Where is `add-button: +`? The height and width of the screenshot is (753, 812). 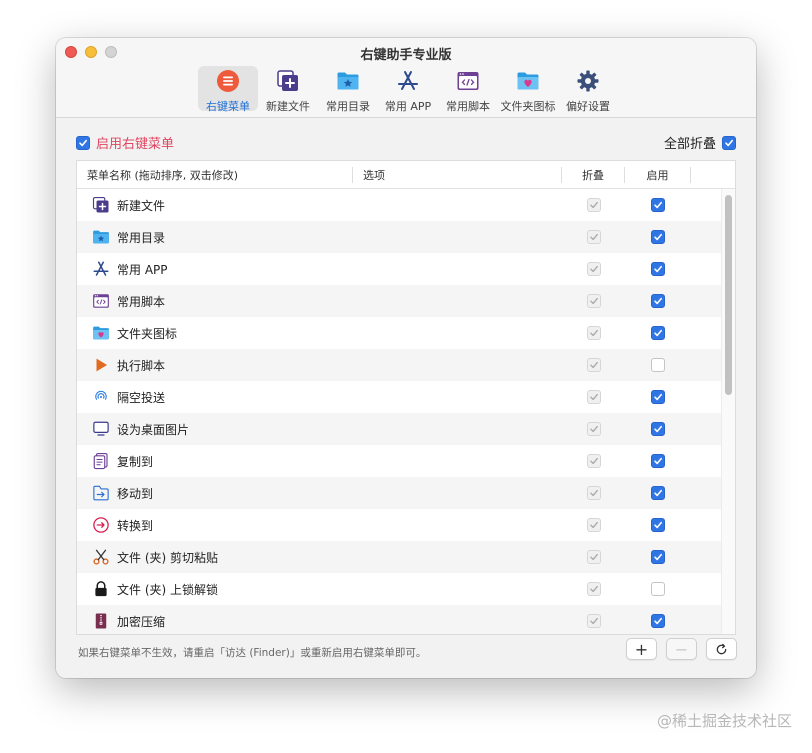
add-button: + is located at coordinates (641, 649).